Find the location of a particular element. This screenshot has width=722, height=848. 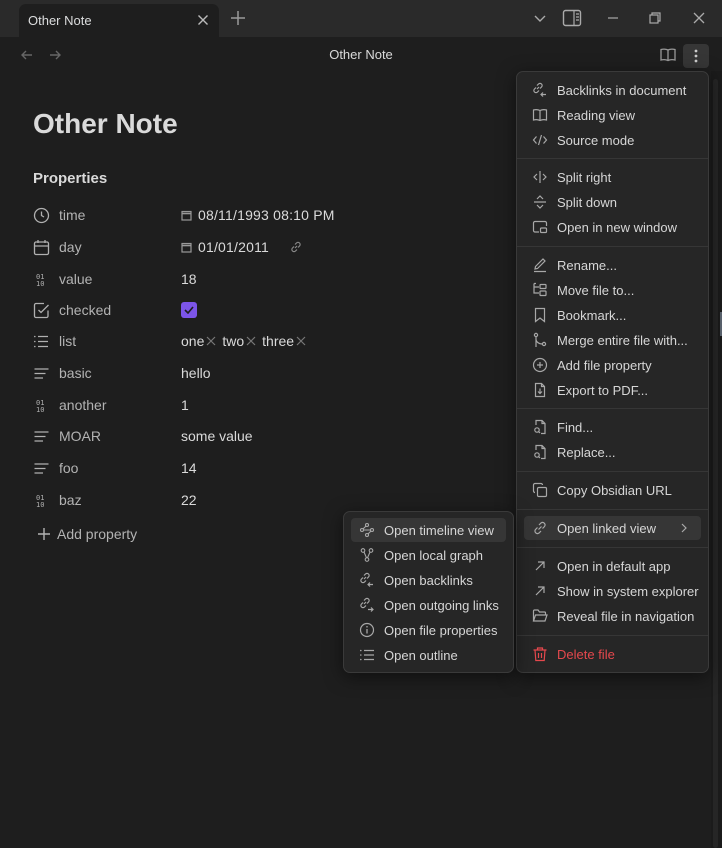

submenu-item-open-file-properties: Open file properties is located at coordinates (428, 630).